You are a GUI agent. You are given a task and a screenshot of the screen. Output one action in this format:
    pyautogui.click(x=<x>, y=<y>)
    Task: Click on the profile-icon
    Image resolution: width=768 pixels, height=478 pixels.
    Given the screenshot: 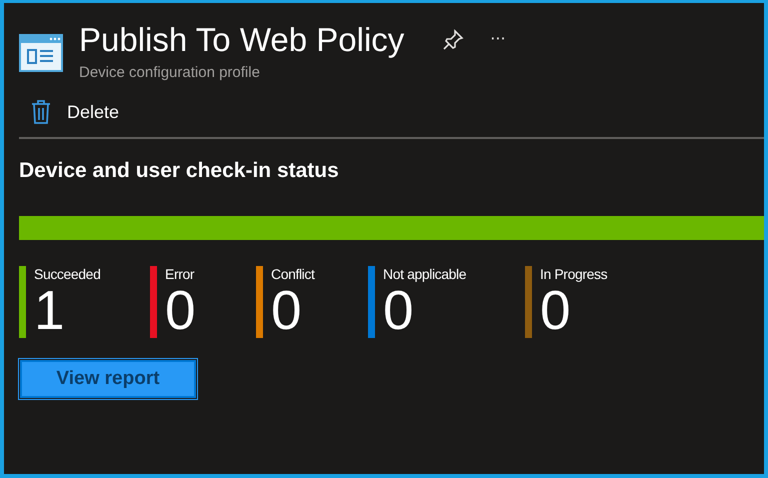 What is the action you would take?
    pyautogui.click(x=41, y=53)
    